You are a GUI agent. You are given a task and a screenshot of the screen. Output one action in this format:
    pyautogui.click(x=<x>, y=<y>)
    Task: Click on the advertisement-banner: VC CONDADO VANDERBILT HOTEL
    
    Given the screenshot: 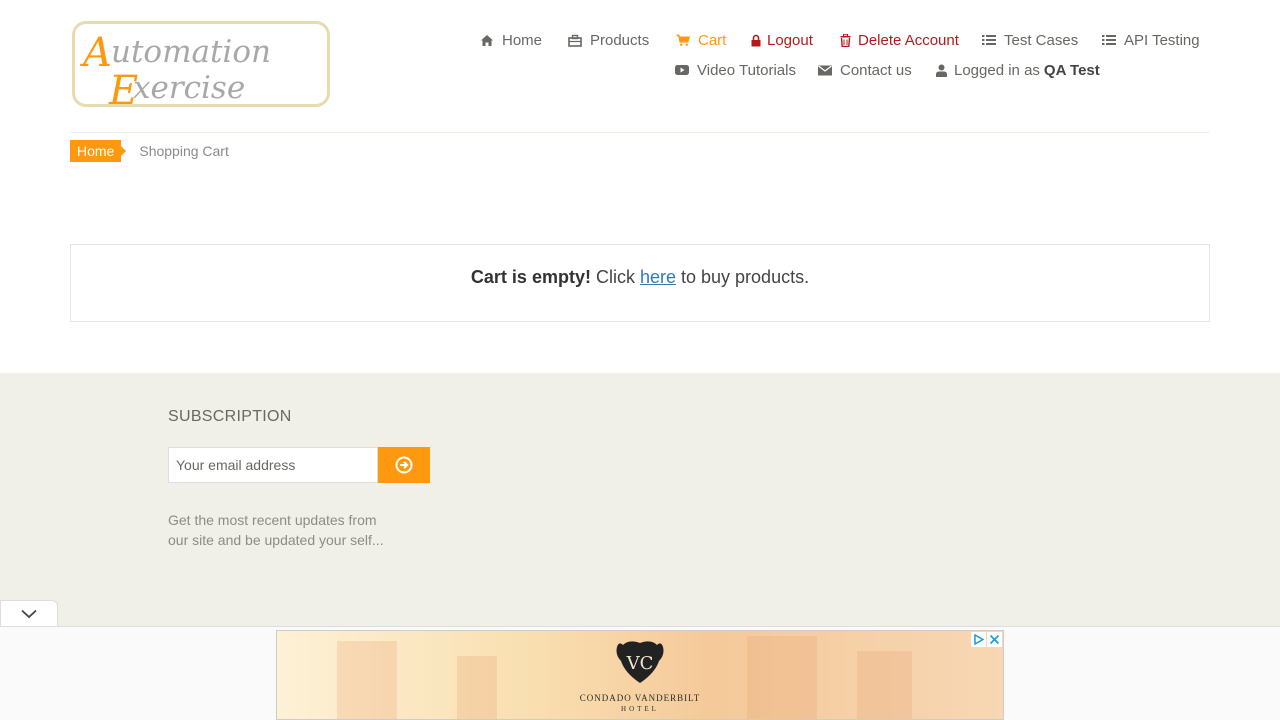 What is the action you would take?
    pyautogui.click(x=640, y=675)
    